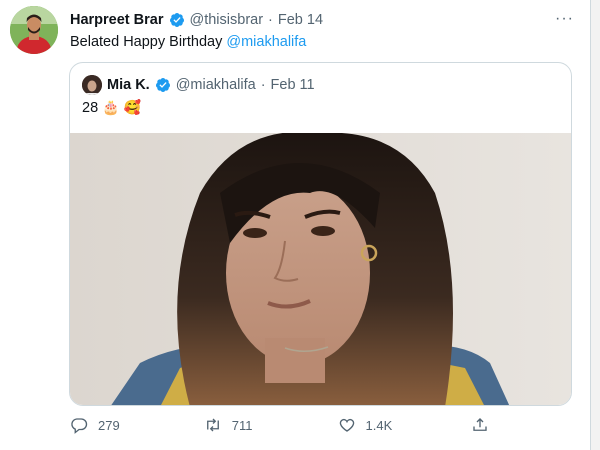  Describe the element at coordinates (564, 19) in the screenshot. I see `more-options-icon: ···` at that location.